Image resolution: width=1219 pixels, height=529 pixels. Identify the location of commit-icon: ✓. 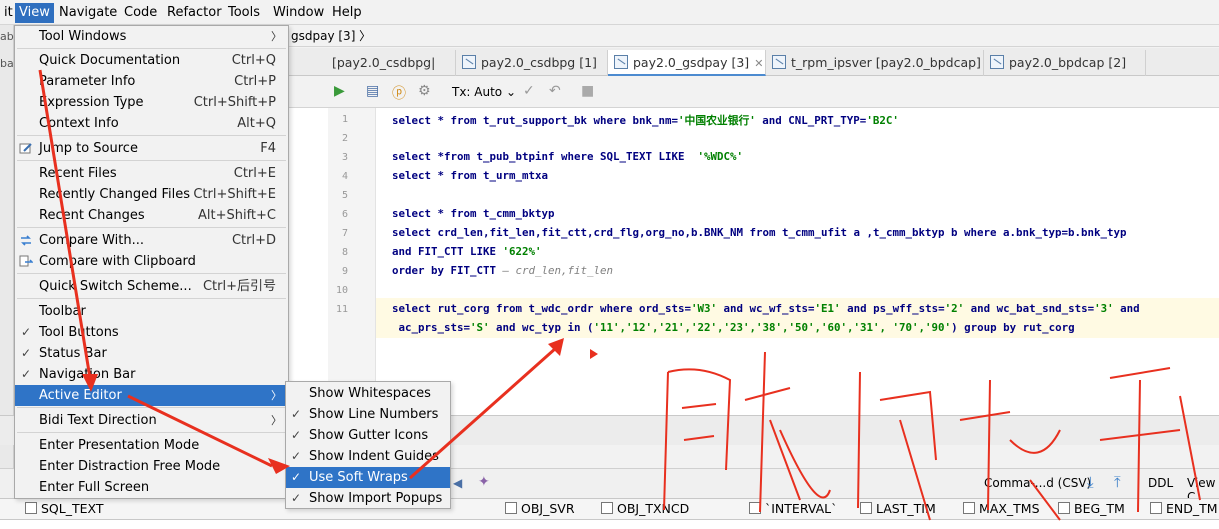
(529, 91).